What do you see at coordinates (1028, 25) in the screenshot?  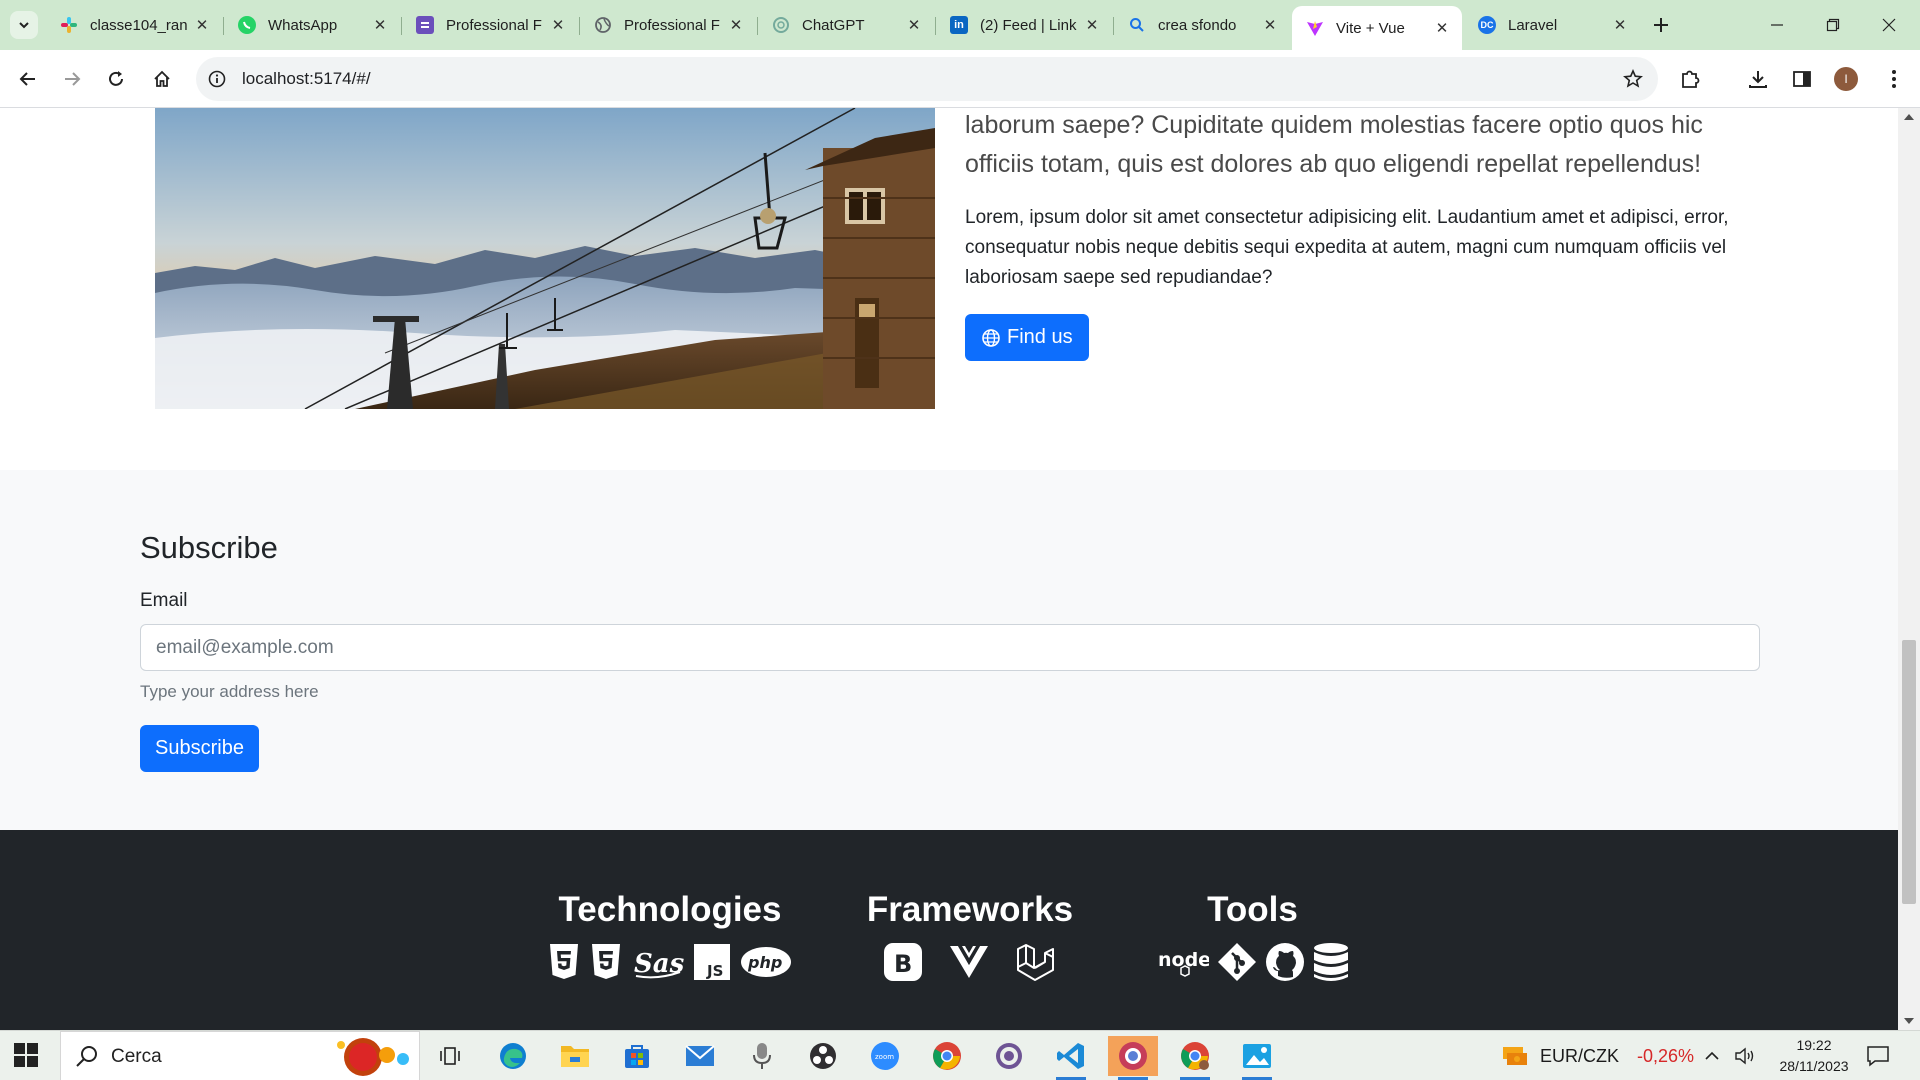 I see `tab-label: (2) Feed | Link` at bounding box center [1028, 25].